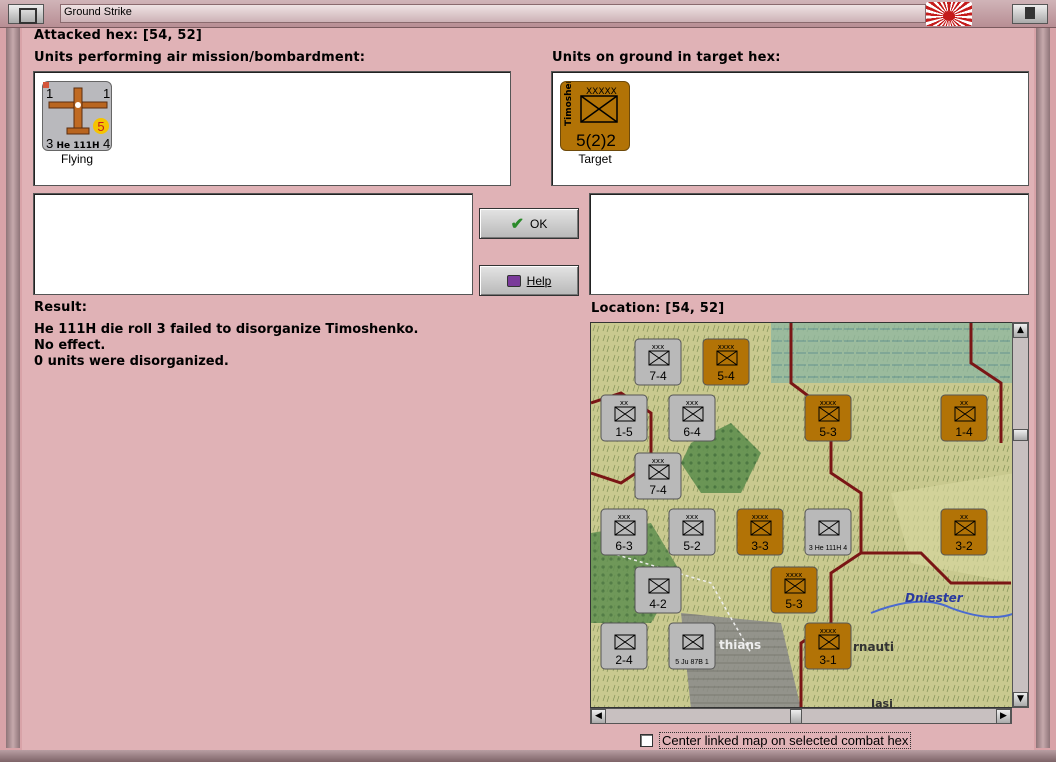 This screenshot has height=762, width=1056. Describe the element at coordinates (828, 548) in the screenshot. I see `counter-value: 3 He 111H 4` at that location.